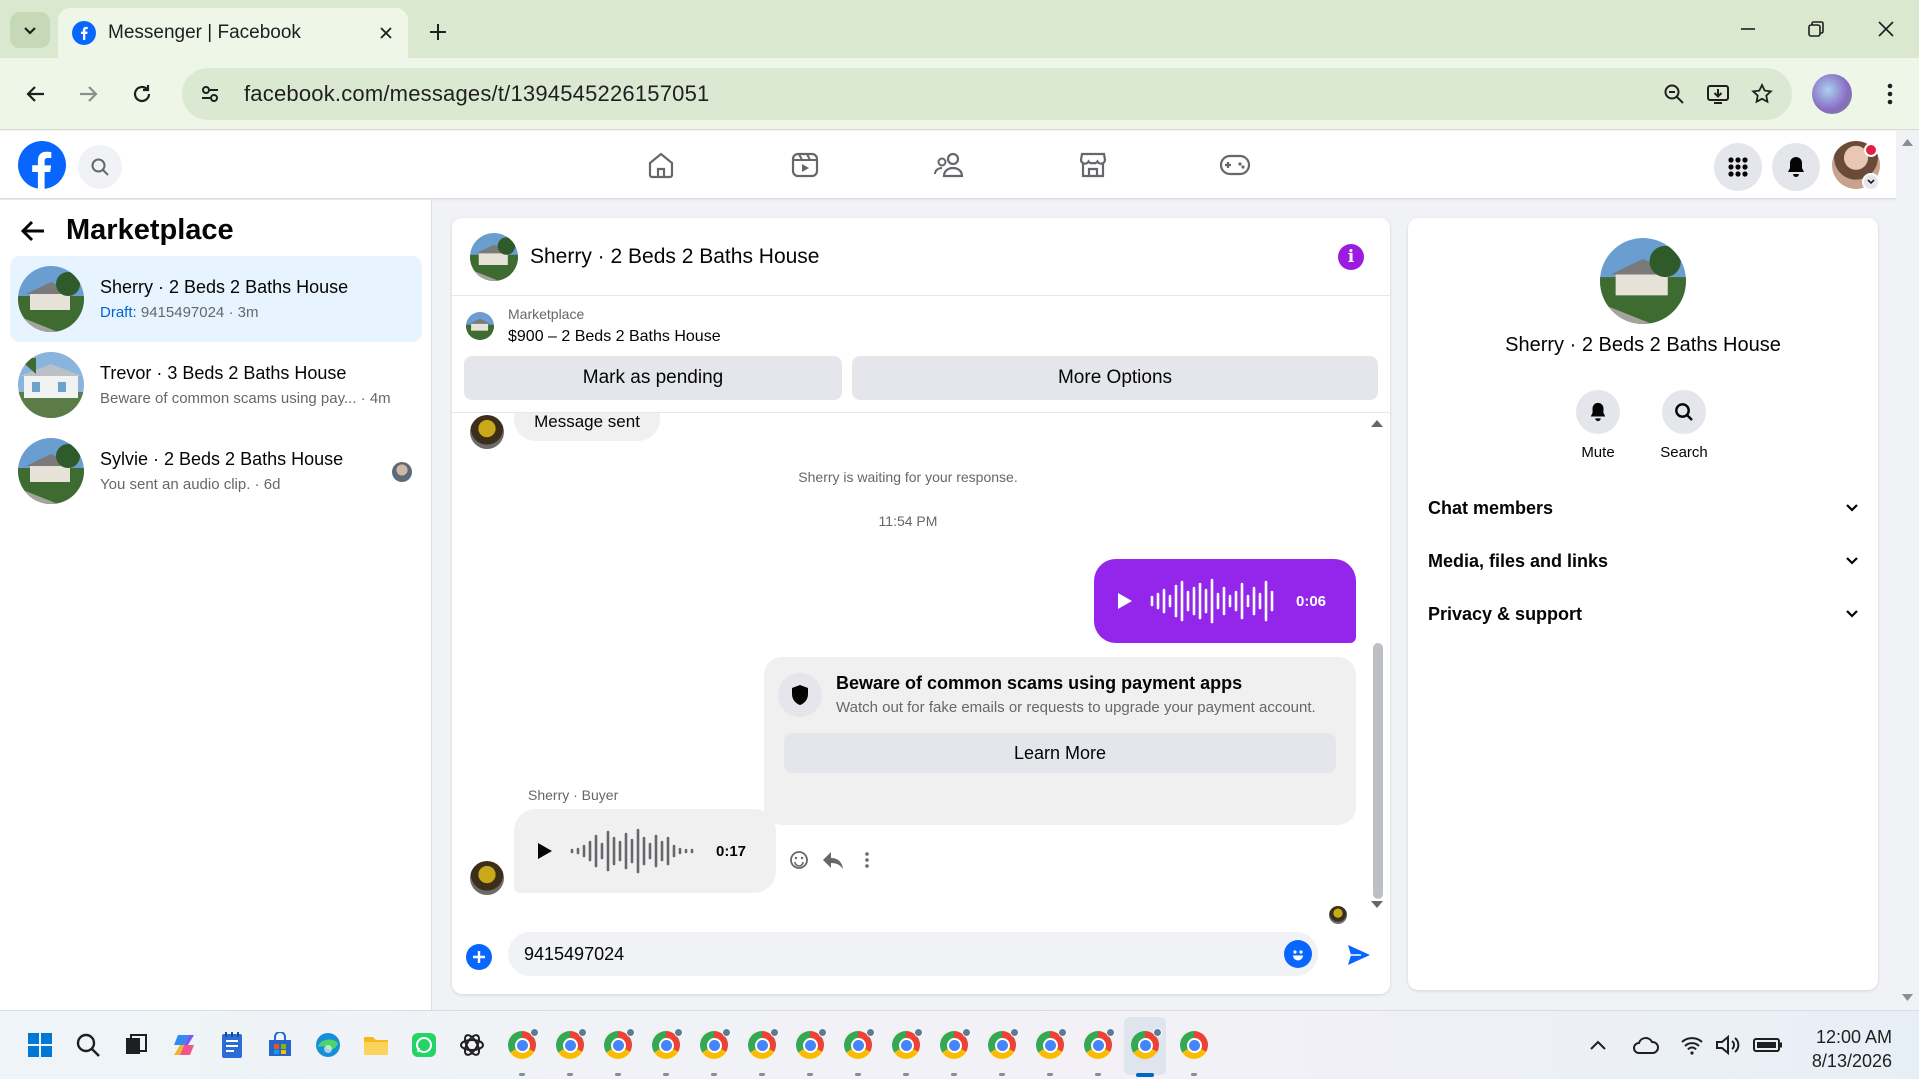 This screenshot has height=1079, width=1919. Describe the element at coordinates (386, 33) in the screenshot. I see `close-tab-icon` at that location.